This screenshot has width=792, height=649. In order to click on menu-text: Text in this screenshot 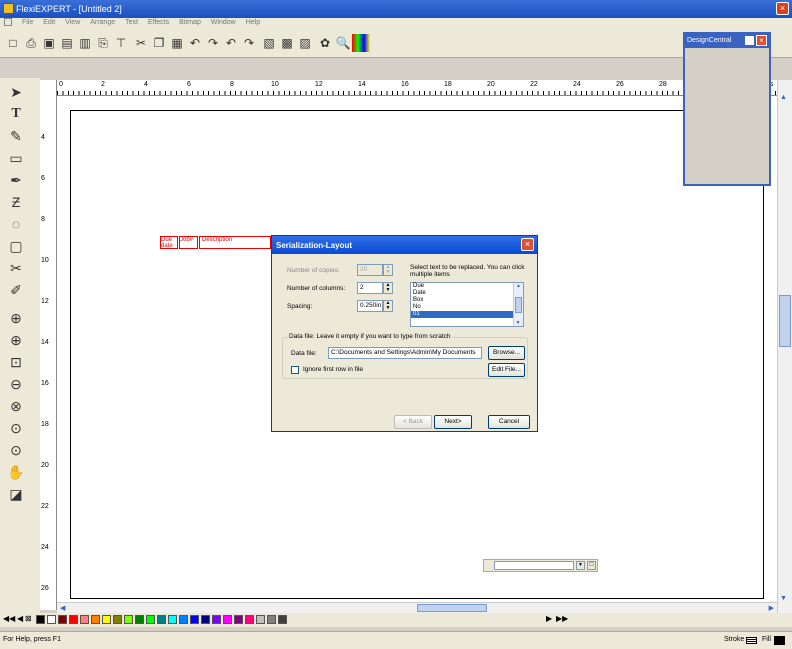, I will do `click(131, 22)`.